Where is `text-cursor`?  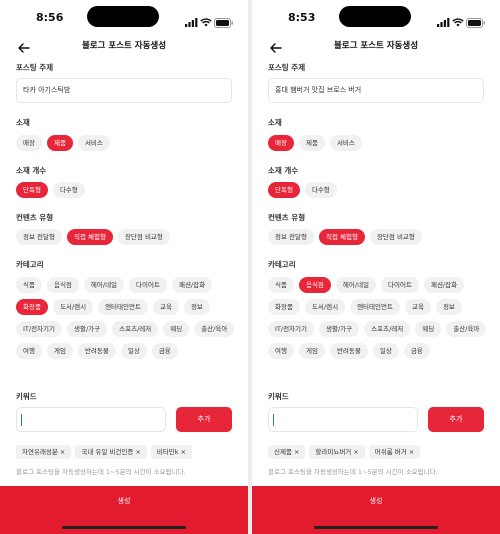 text-cursor is located at coordinates (273, 420).